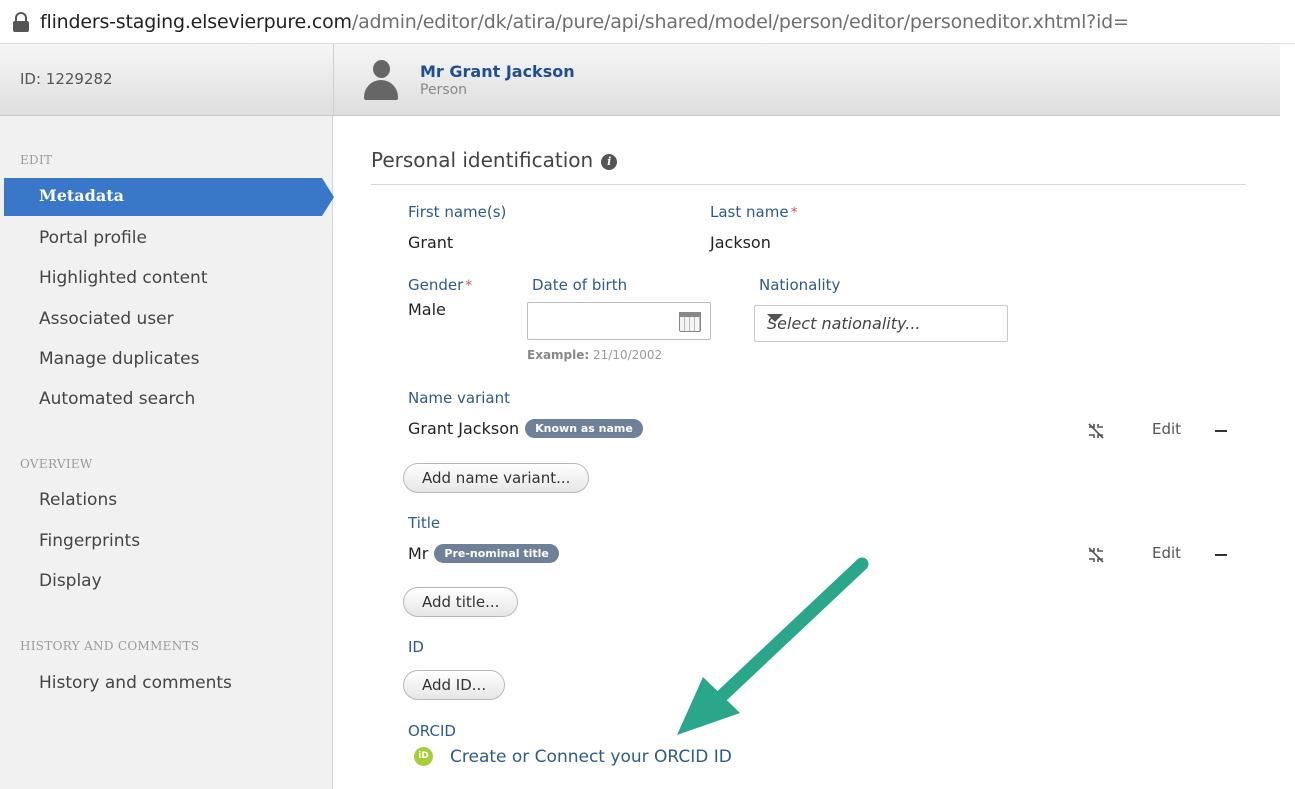  I want to click on gender-value: Male, so click(427, 309).